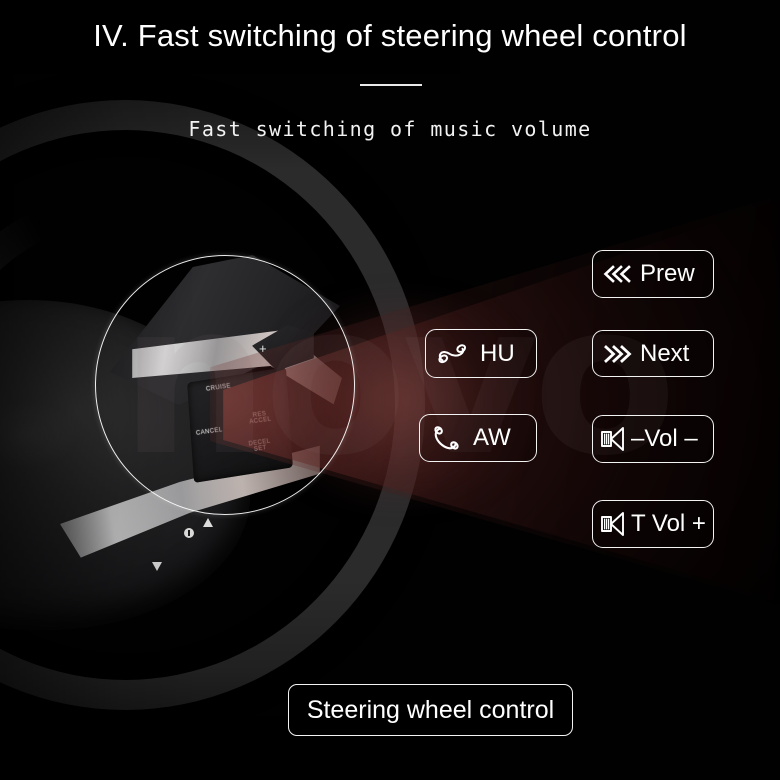 The height and width of the screenshot is (780, 780). I want to click on button-prew-label: Prew, so click(667, 273).